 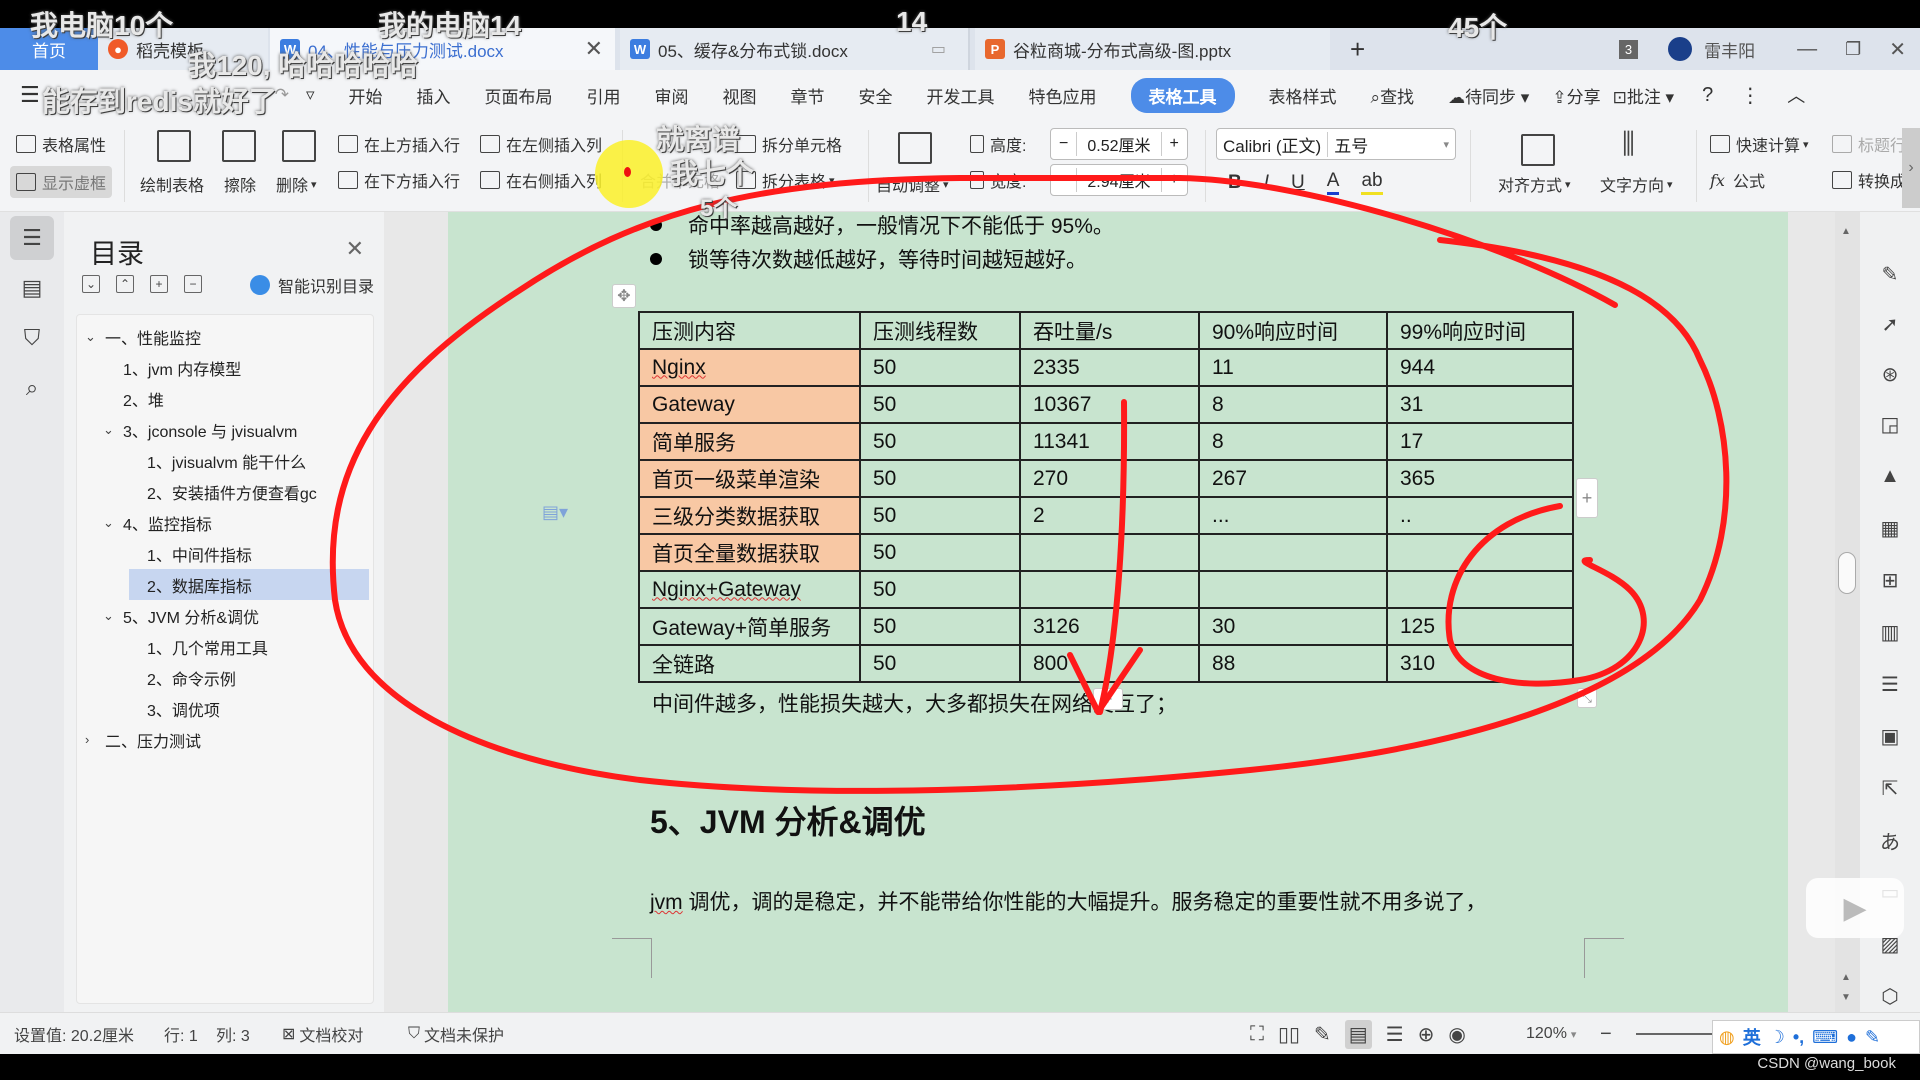 I want to click on erase-button: 擦除, so click(x=240, y=184).